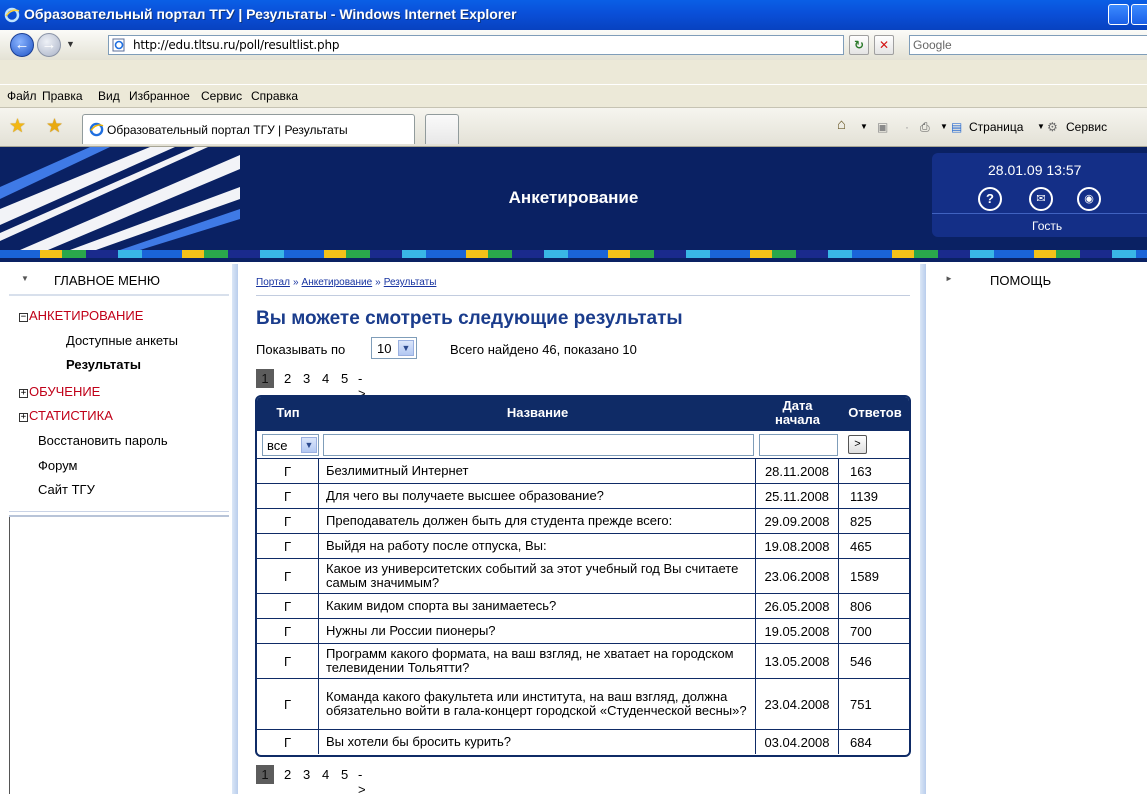 This screenshot has width=1147, height=797. I want to click on user-panel: 28.01.09 13:57 ? ✉ ◉ Гость, so click(1039, 195).